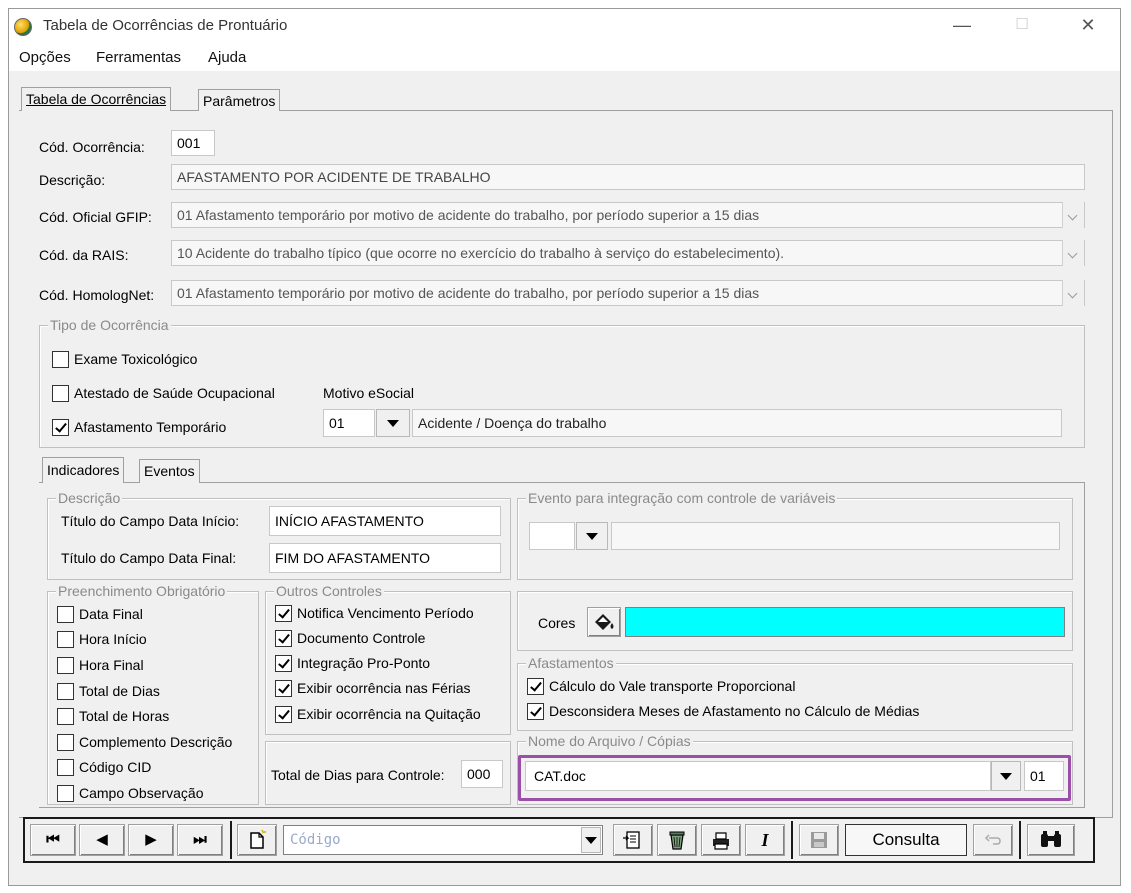  I want to click on color-picker-button, so click(604, 622).